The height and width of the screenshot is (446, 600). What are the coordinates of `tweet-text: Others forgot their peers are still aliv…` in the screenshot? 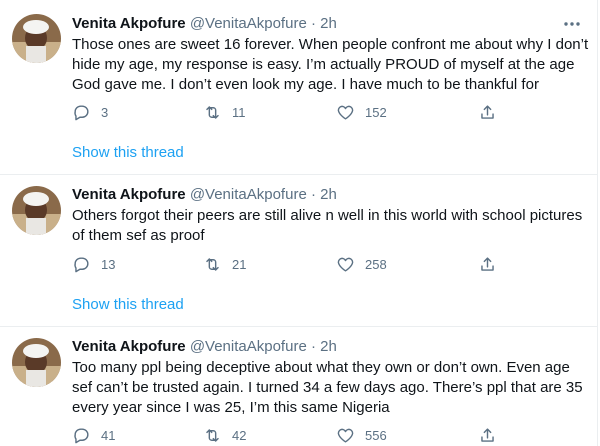 It's located at (327, 225).